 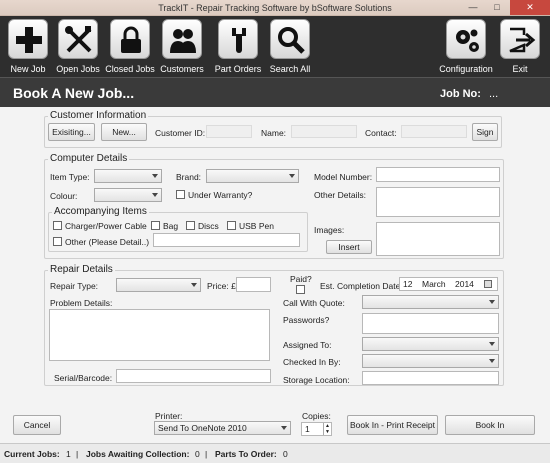 What do you see at coordinates (464, 284) in the screenshot?
I see `date-year: 2014` at bounding box center [464, 284].